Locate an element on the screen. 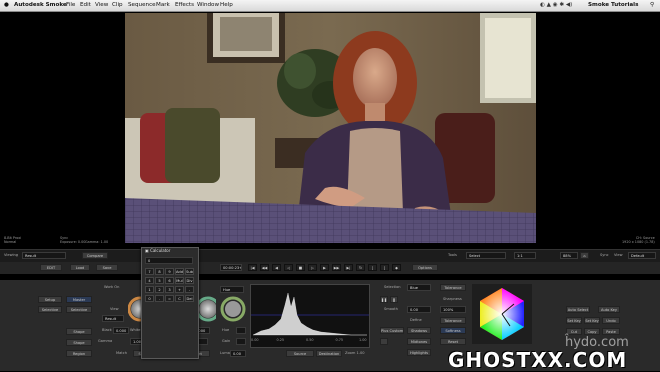 This screenshot has height=372, width=660. calculator-key: Del is located at coordinates (189, 298).